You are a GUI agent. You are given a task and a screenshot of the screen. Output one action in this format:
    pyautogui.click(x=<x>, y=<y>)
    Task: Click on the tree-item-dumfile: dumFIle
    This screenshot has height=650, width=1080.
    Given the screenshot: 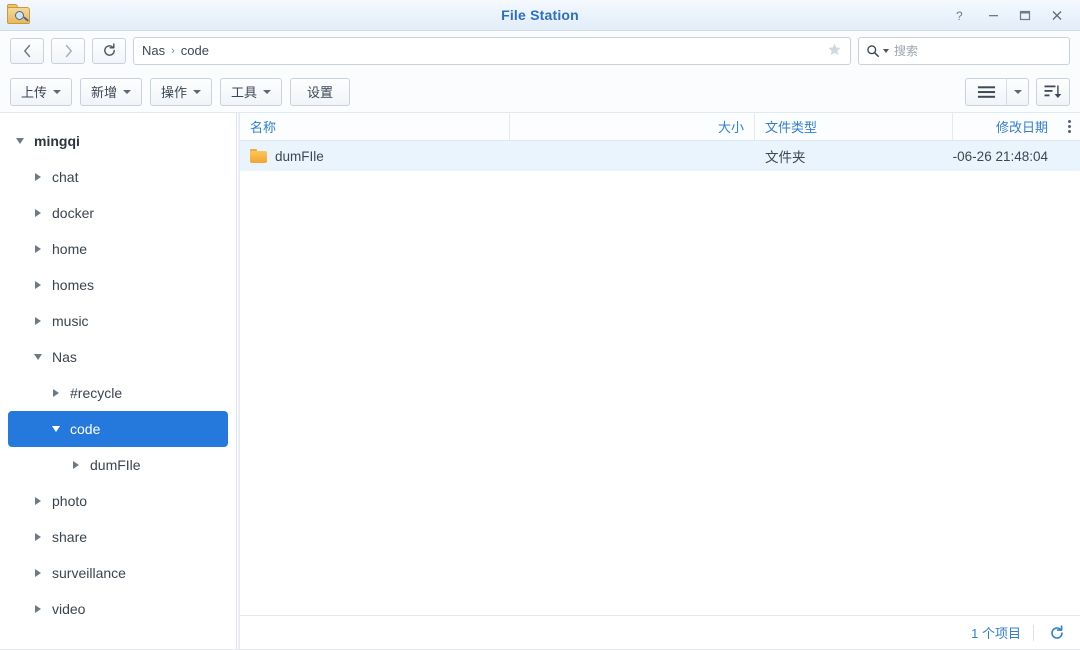 What is the action you would take?
    pyautogui.click(x=118, y=465)
    